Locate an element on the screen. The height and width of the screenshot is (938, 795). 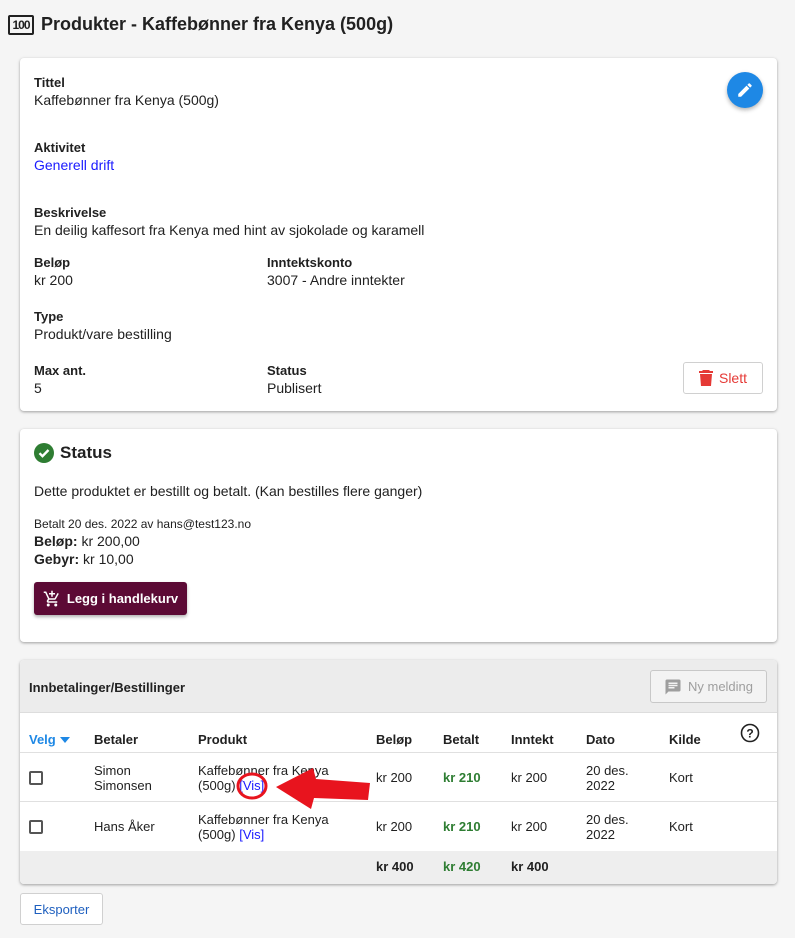
amount-value: kr 200 is located at coordinates (53, 280).